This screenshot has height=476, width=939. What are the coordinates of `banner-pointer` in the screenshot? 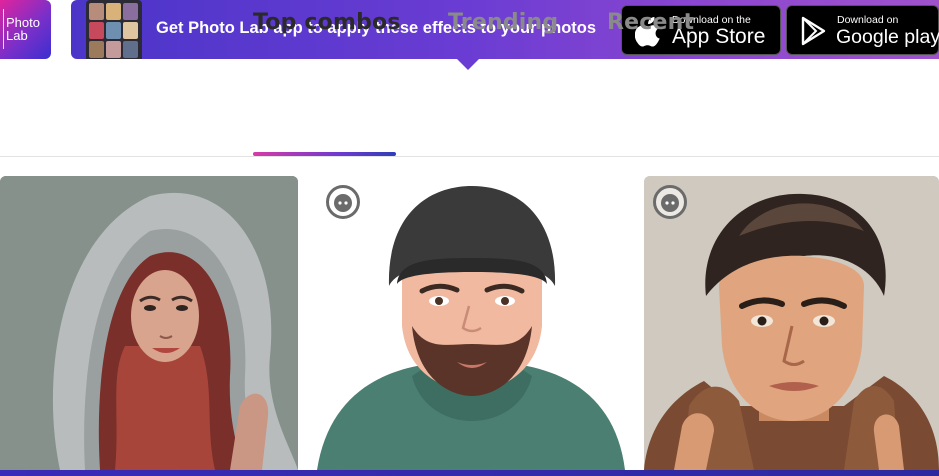 It's located at (468, 64).